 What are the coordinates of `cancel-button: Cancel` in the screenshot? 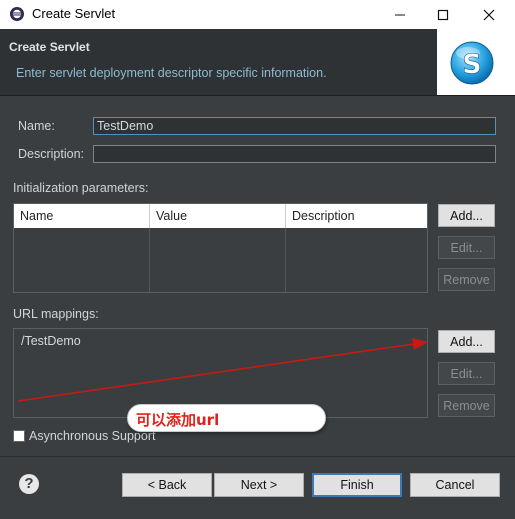 It's located at (455, 485).